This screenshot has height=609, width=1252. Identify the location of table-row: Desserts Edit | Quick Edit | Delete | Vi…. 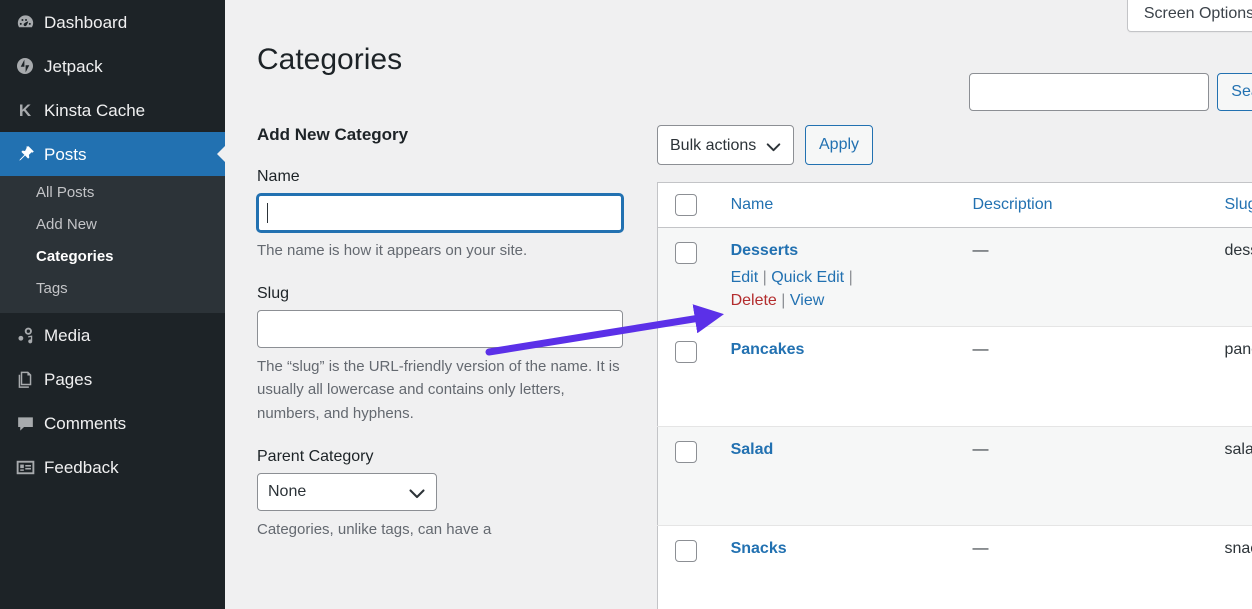
(954, 277).